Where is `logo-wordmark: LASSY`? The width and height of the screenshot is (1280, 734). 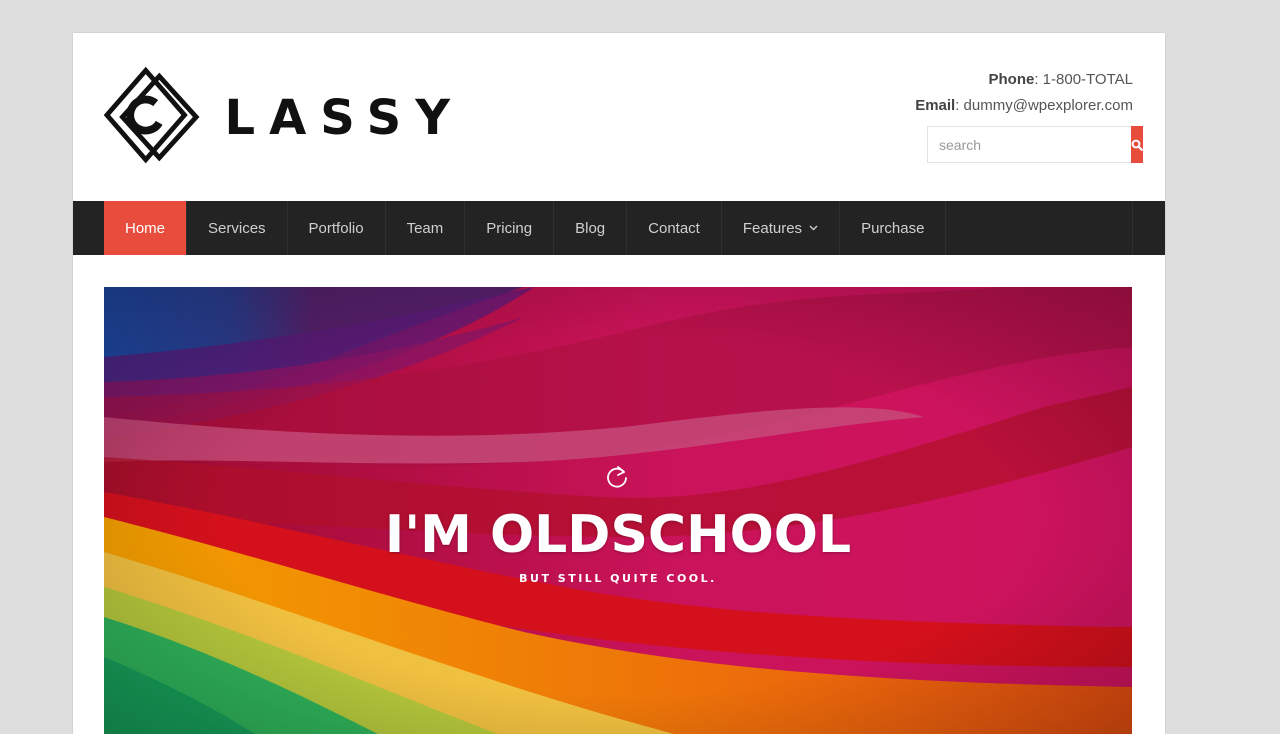
logo-wordmark: LASSY is located at coordinates (344, 118).